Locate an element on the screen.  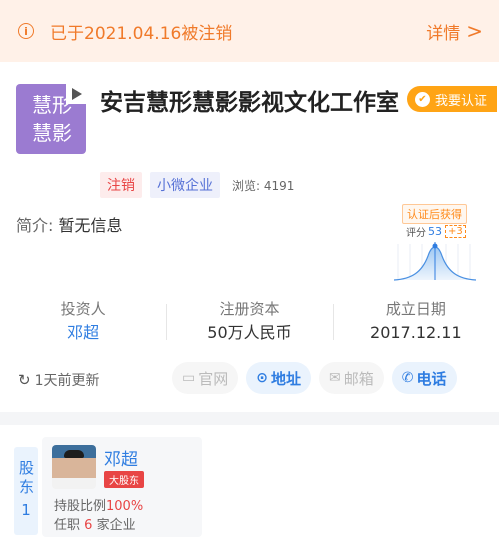
website-label: 官网 is located at coordinates (213, 378).